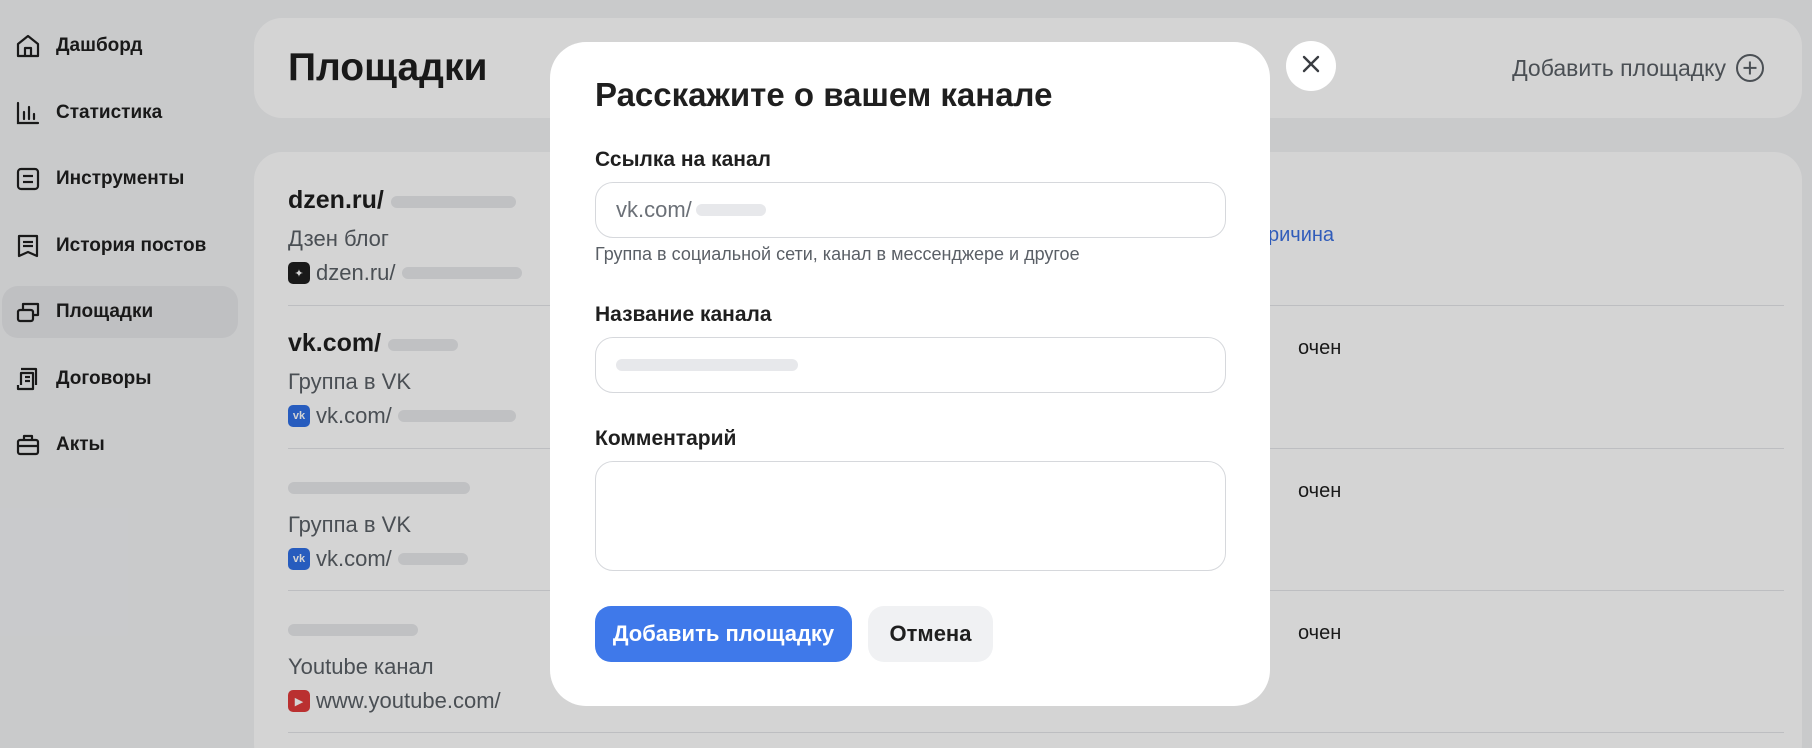 The image size is (1812, 748). What do you see at coordinates (930, 634) in the screenshot?
I see `cancel-button: Отмена` at bounding box center [930, 634].